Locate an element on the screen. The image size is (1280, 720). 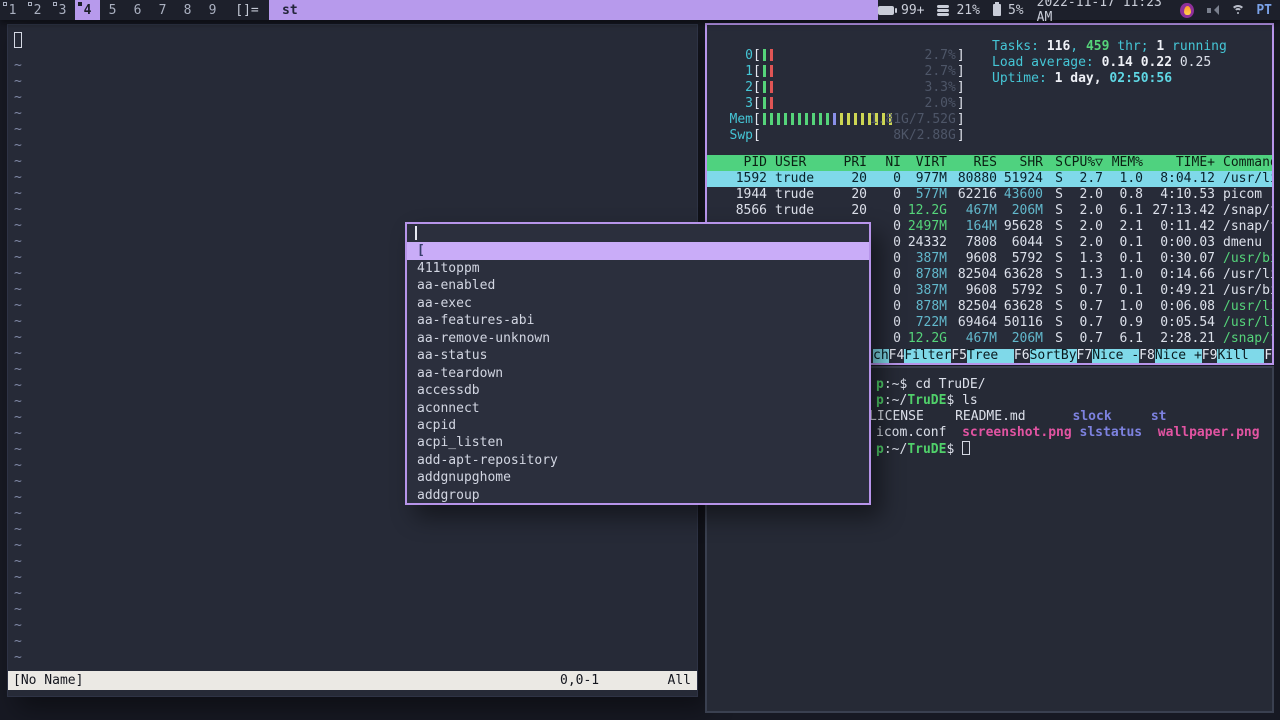
terminal-span: p is located at coordinates (880, 400).